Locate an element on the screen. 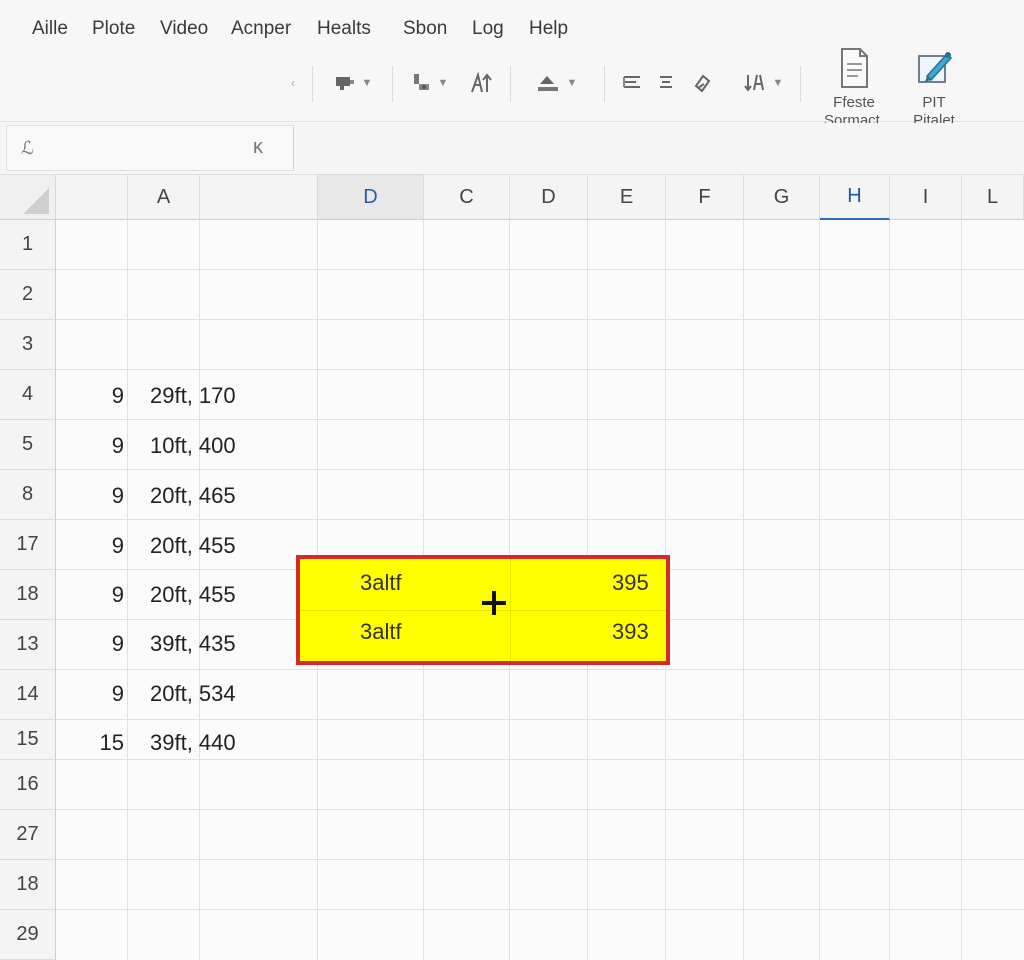 This screenshot has height=960, width=1024. row-header: 27 is located at coordinates (28, 835).